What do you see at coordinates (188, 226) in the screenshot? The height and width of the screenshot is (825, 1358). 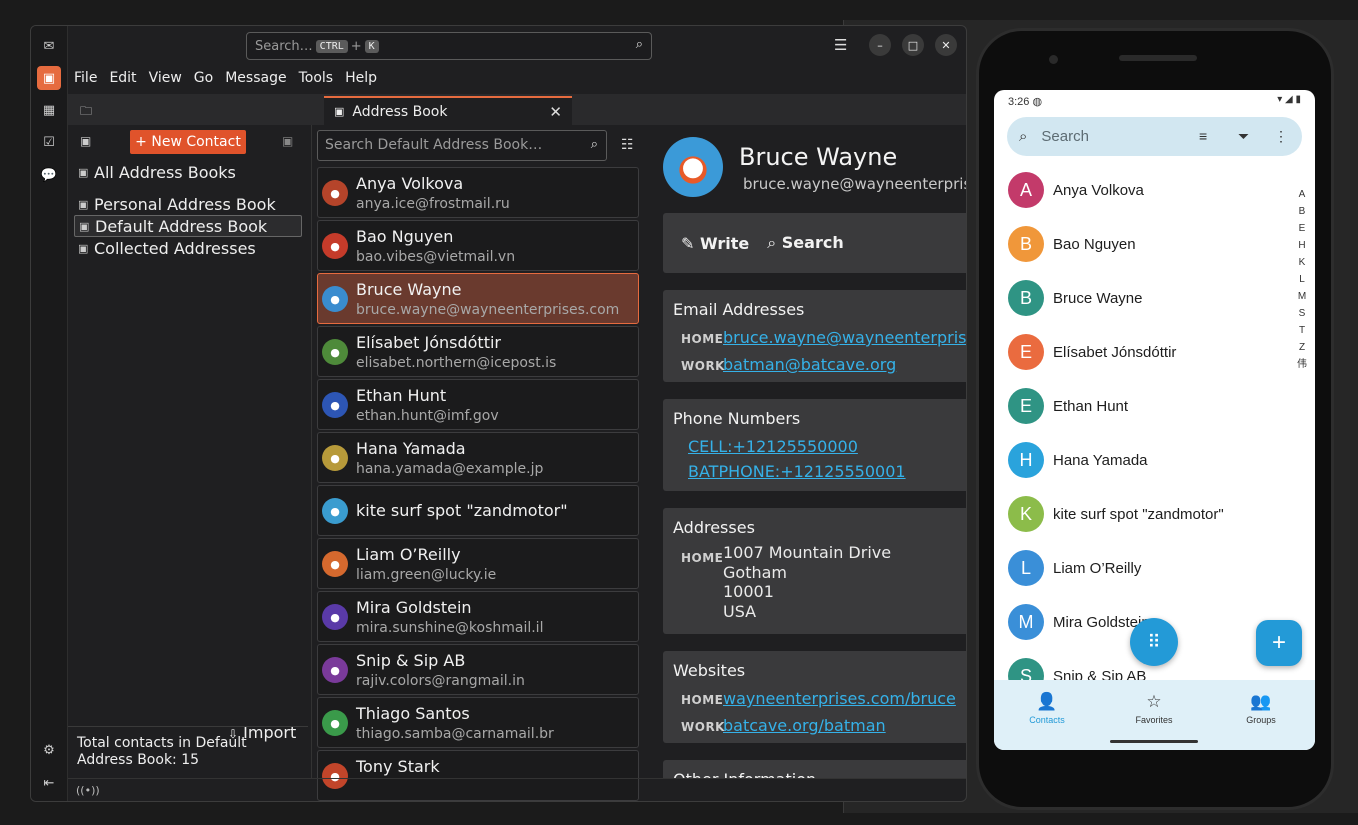 I see `book-default: ▣ Default Address Book` at bounding box center [188, 226].